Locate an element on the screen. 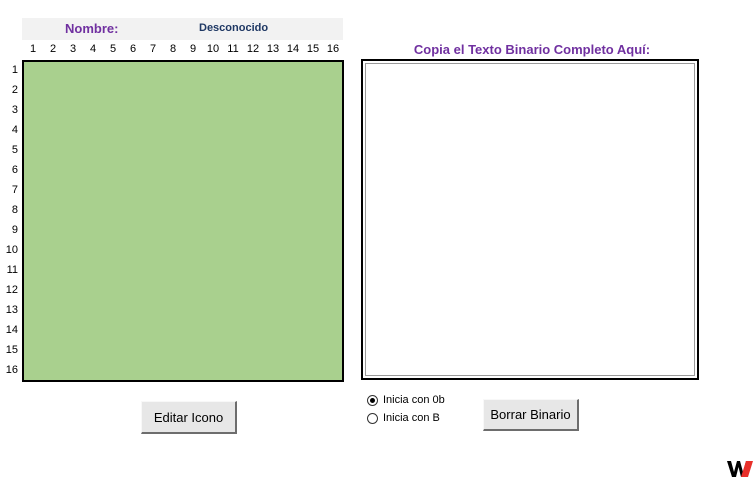 The image size is (753, 482). column-header: 10 is located at coordinates (213, 49).